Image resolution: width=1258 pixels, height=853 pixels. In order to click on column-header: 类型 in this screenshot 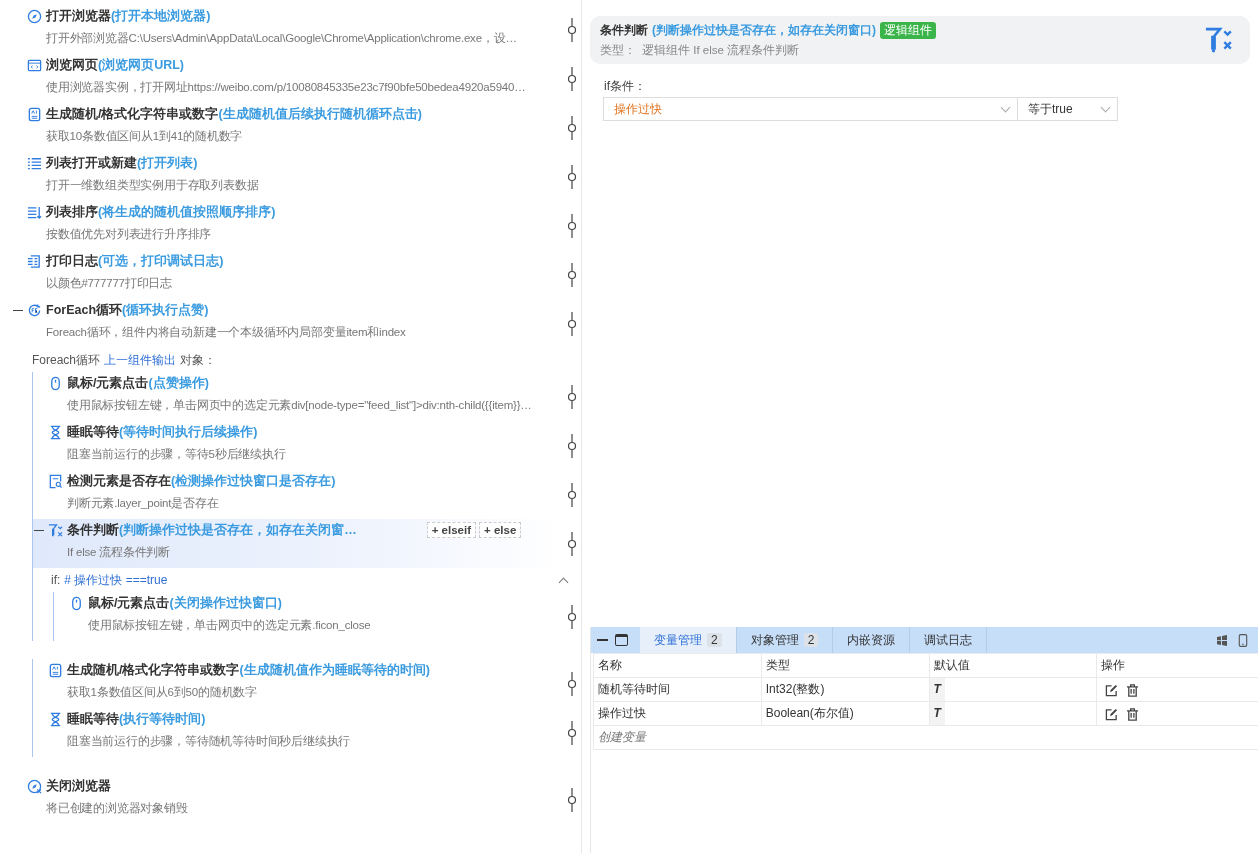, I will do `click(845, 665)`.